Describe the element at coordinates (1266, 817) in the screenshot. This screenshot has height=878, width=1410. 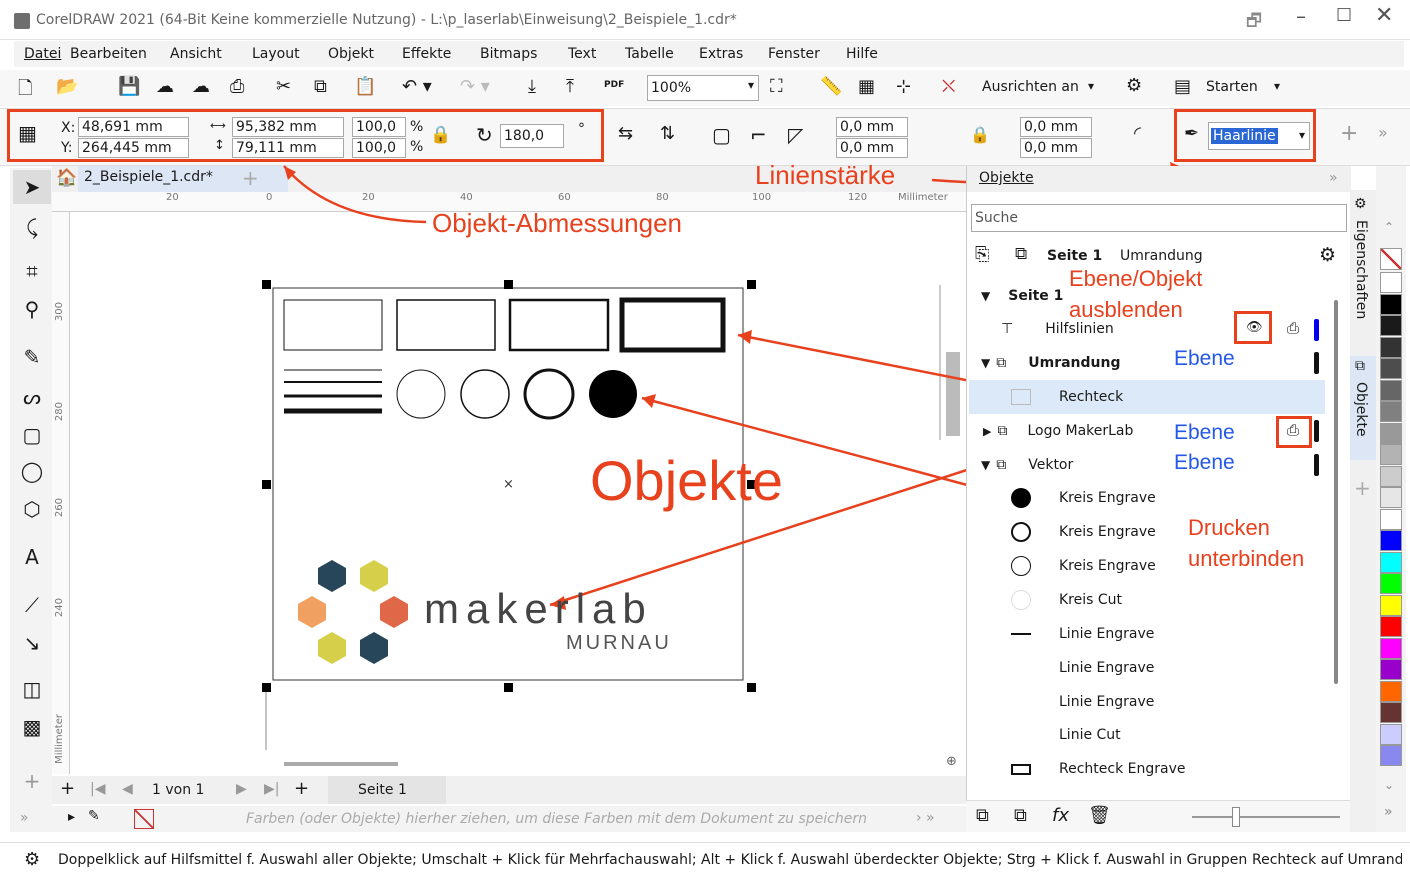
I see `zoom-slider` at that location.